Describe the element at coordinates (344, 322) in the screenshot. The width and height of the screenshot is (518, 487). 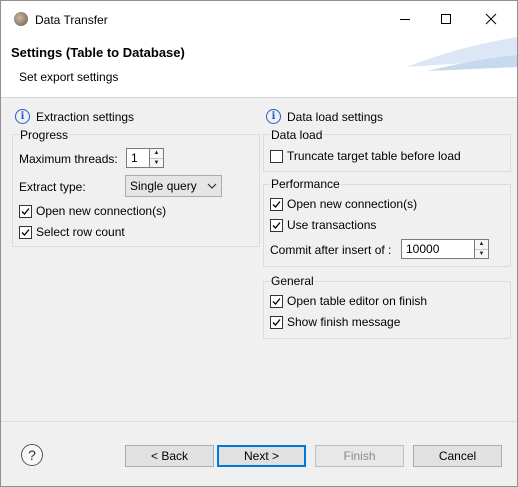
I see `checkbox-label: Show finish message` at that location.